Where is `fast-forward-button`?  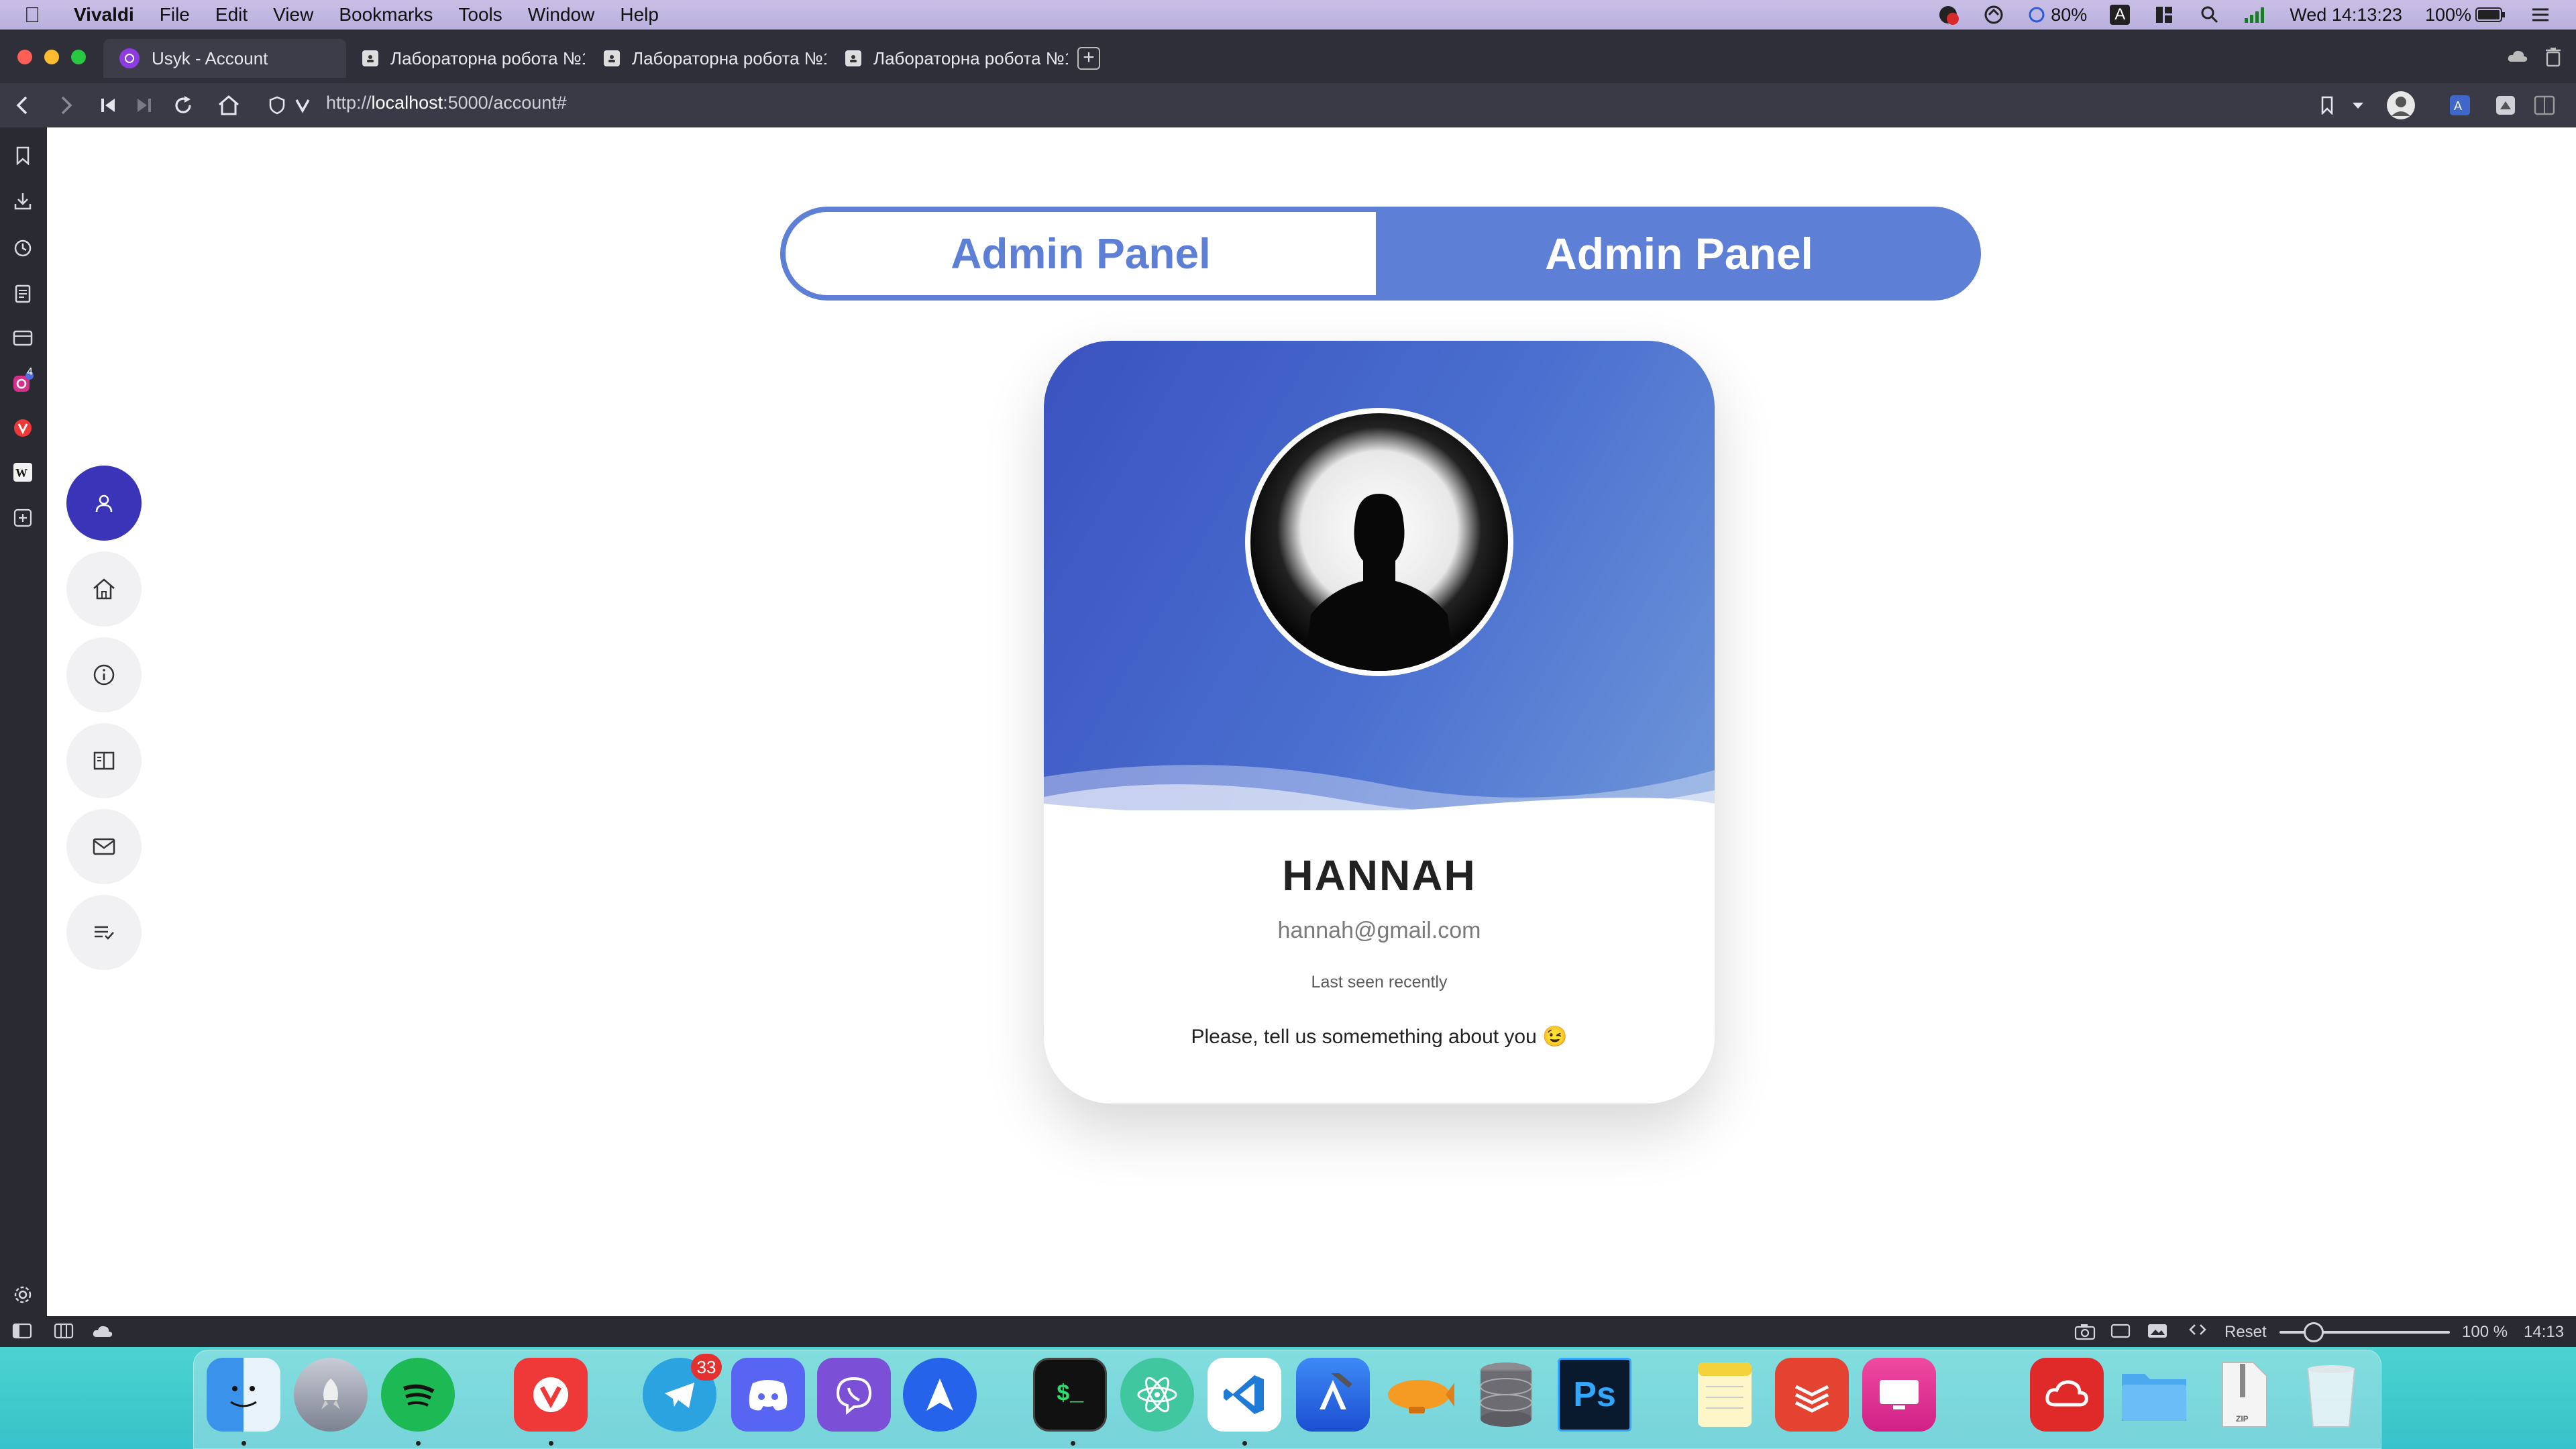
fast-forward-button is located at coordinates (144, 105).